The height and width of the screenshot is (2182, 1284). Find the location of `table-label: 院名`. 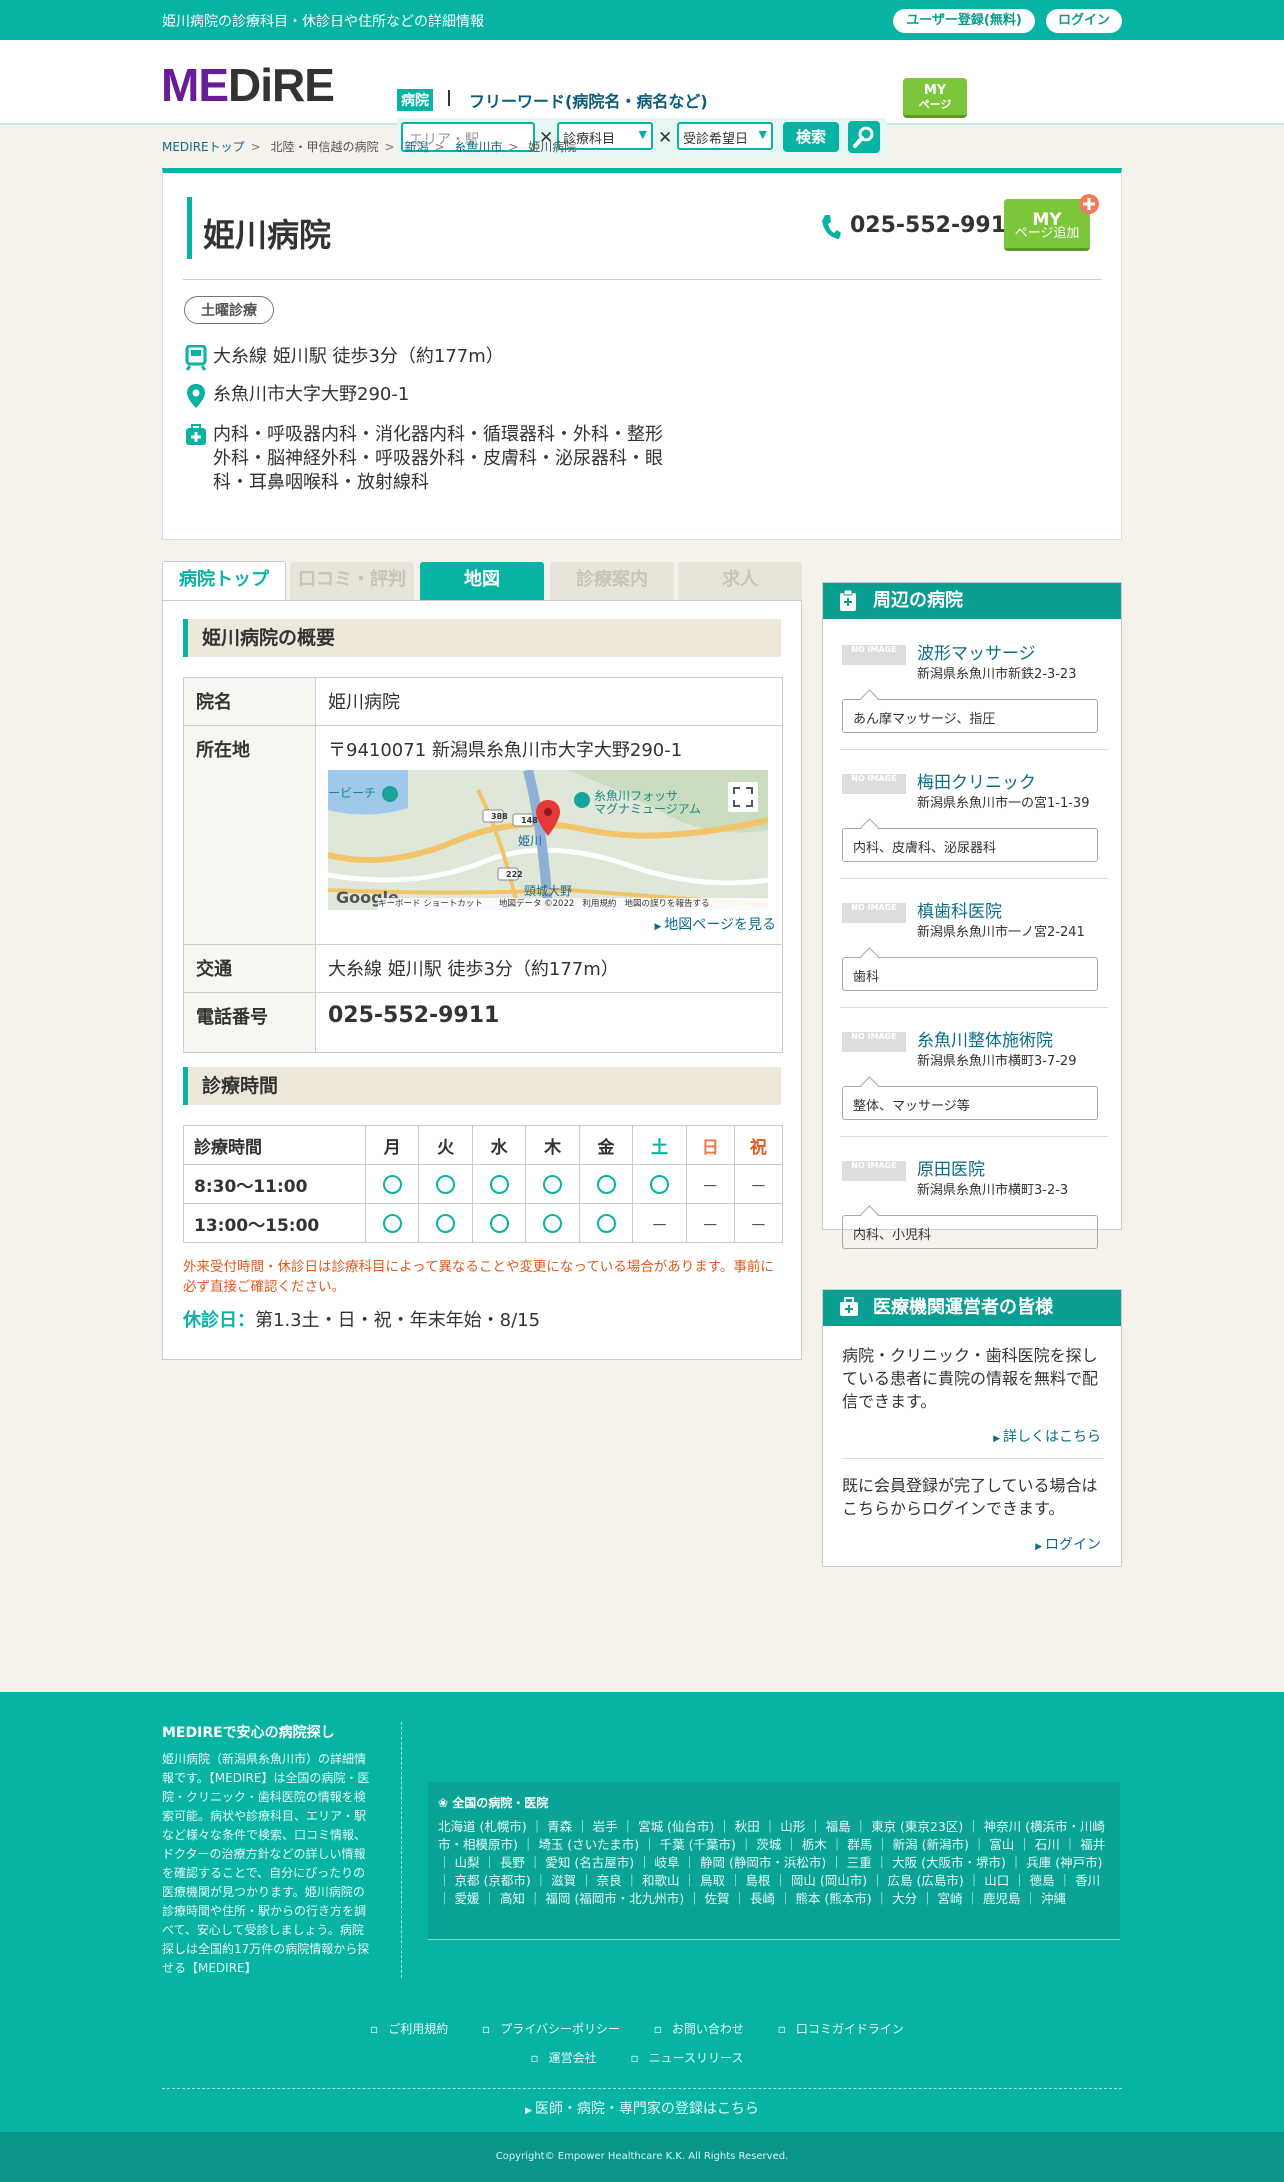

table-label: 院名 is located at coordinates (249, 701).